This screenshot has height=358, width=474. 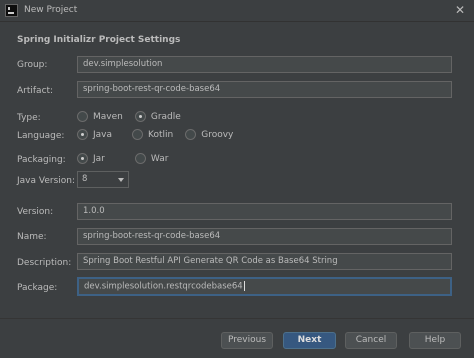 I want to click on intellij-logo-icon, so click(x=11, y=10).